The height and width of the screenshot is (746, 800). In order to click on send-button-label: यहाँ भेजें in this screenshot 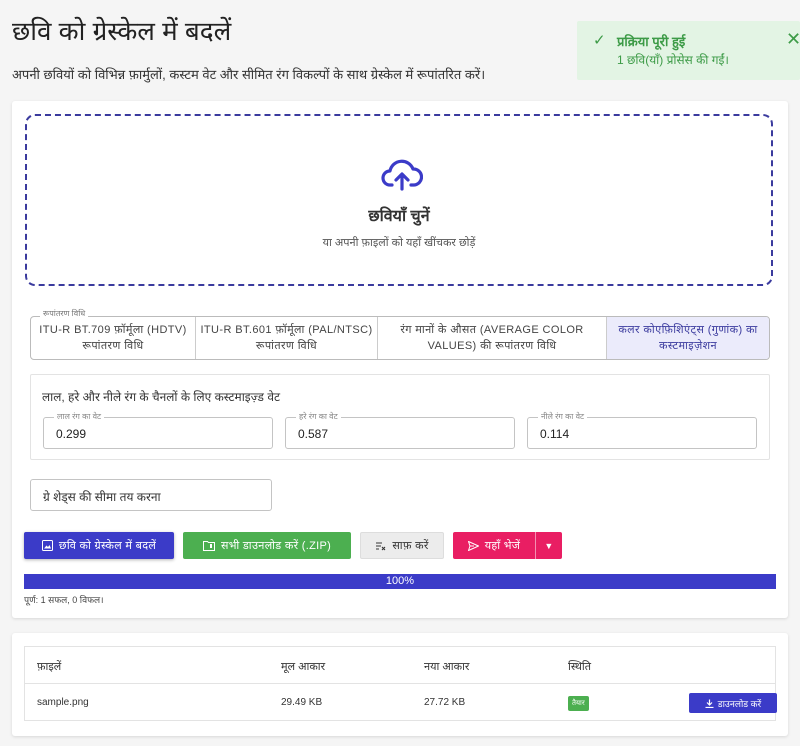, I will do `click(502, 546)`.